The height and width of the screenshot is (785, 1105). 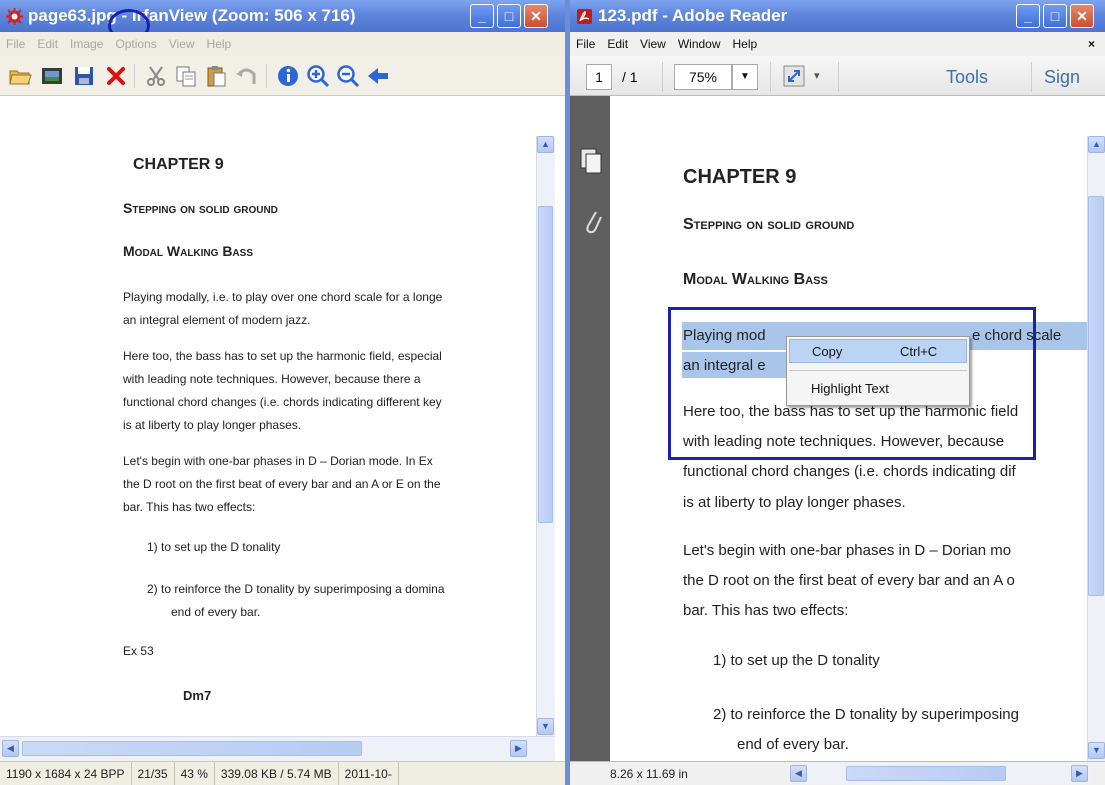 I want to click on delete-icon, so click(x=116, y=76).